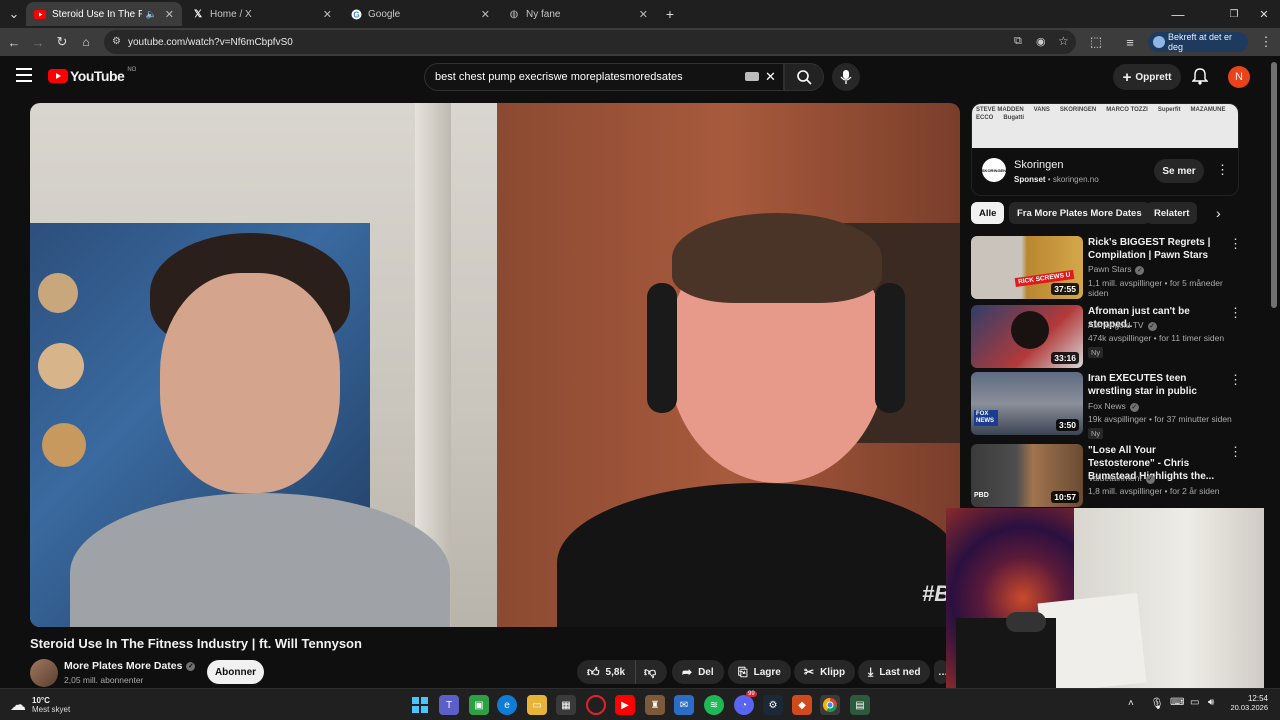 The width and height of the screenshot is (1280, 720). Describe the element at coordinates (92, 75) in the screenshot. I see `youtube-logo: YouTube NO` at that location.